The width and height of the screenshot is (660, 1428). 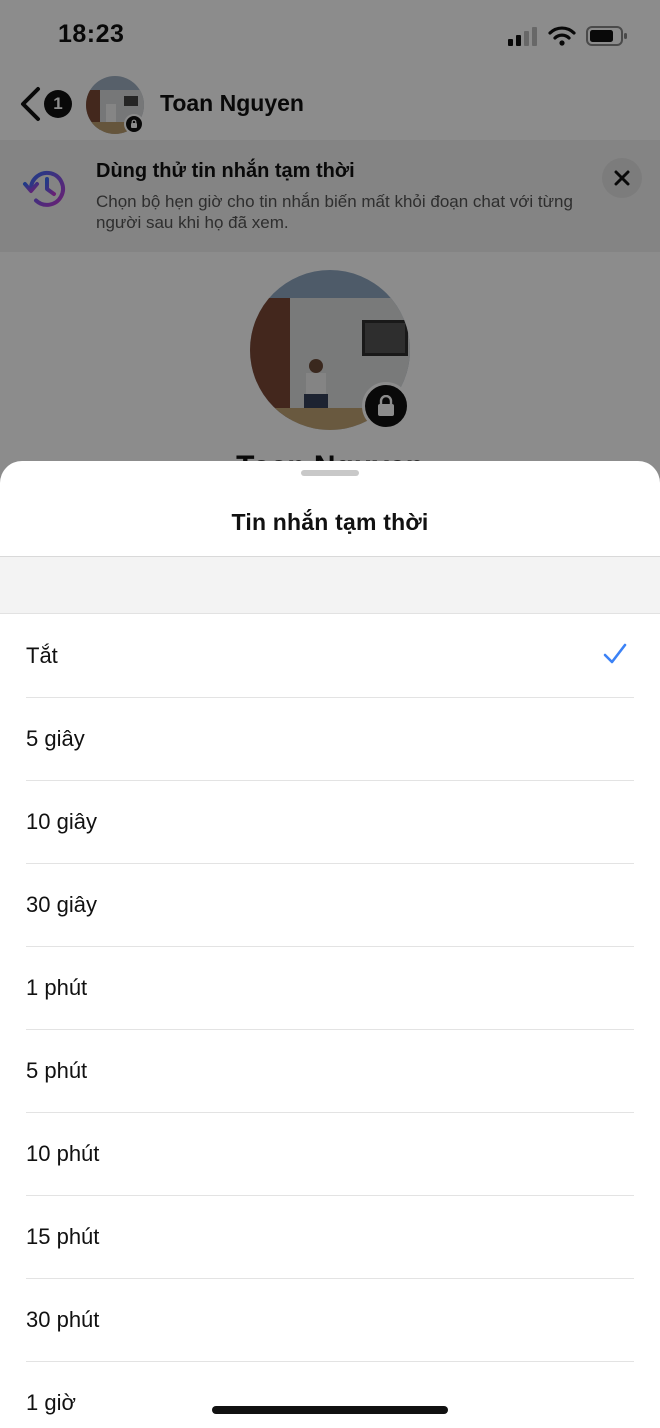 I want to click on option-label: 30 giây, so click(x=61, y=904).